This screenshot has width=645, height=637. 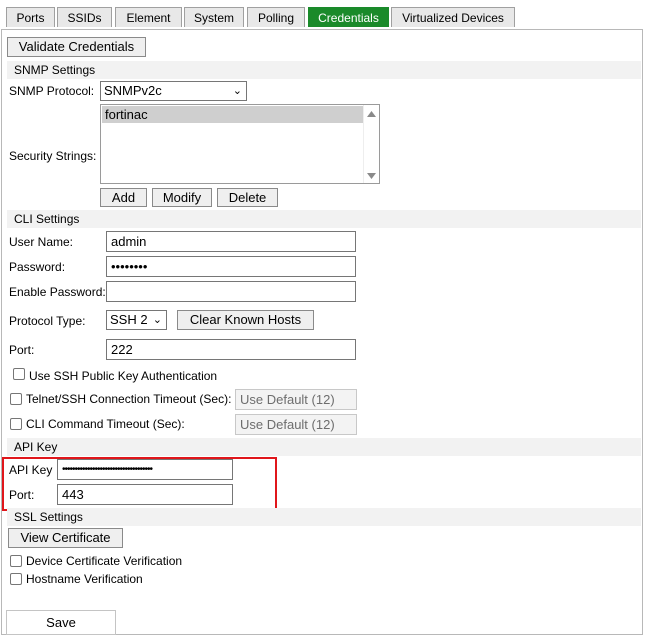 I want to click on telnet-timeout-field: Use Default (12), so click(x=296, y=399).